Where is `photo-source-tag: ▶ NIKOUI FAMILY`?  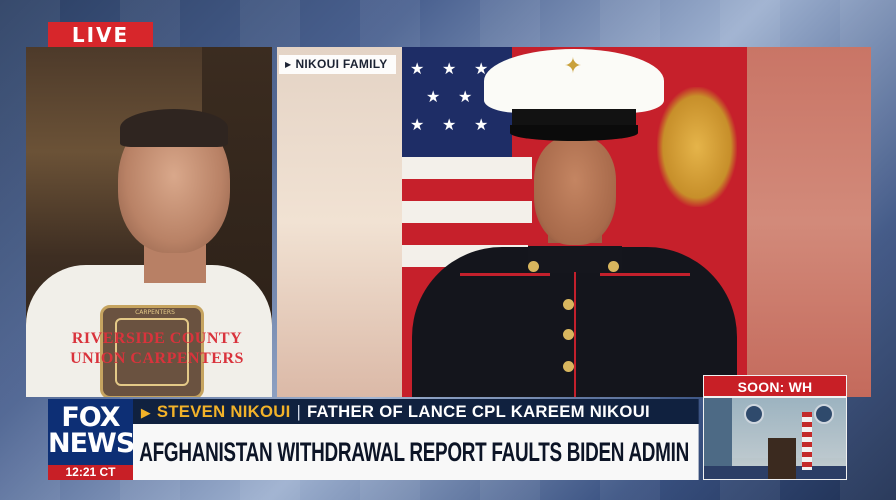
photo-source-tag: ▶ NIKOUI FAMILY is located at coordinates (337, 64).